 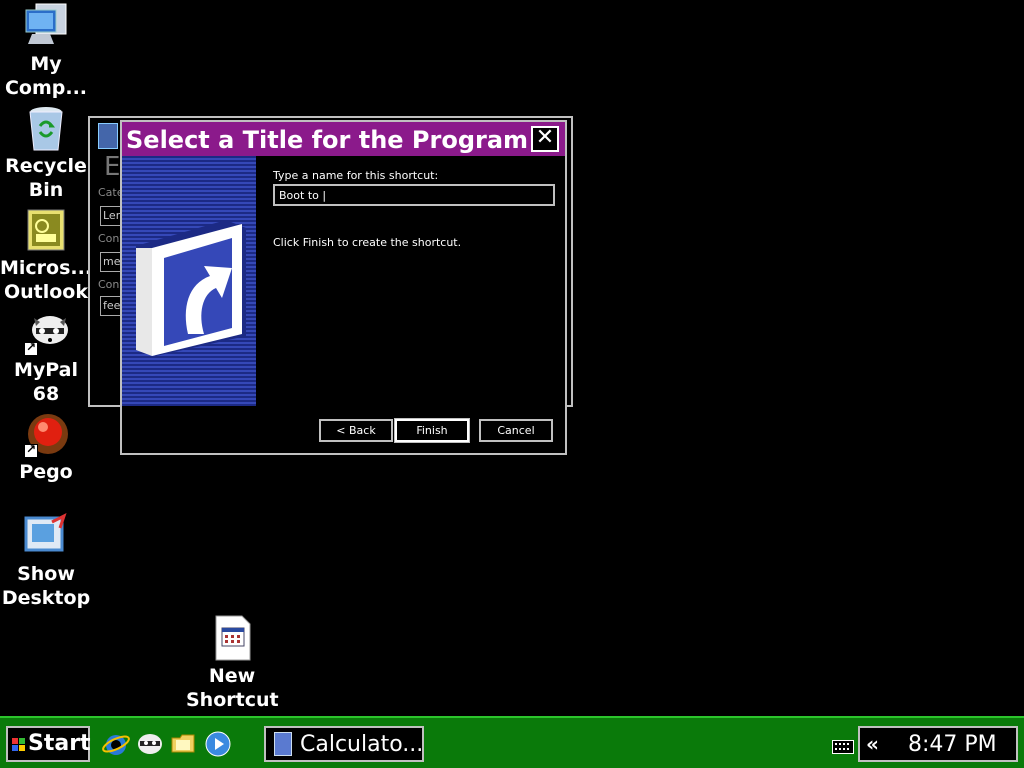 I want to click on my-computer-icon, so click(x=46, y=26).